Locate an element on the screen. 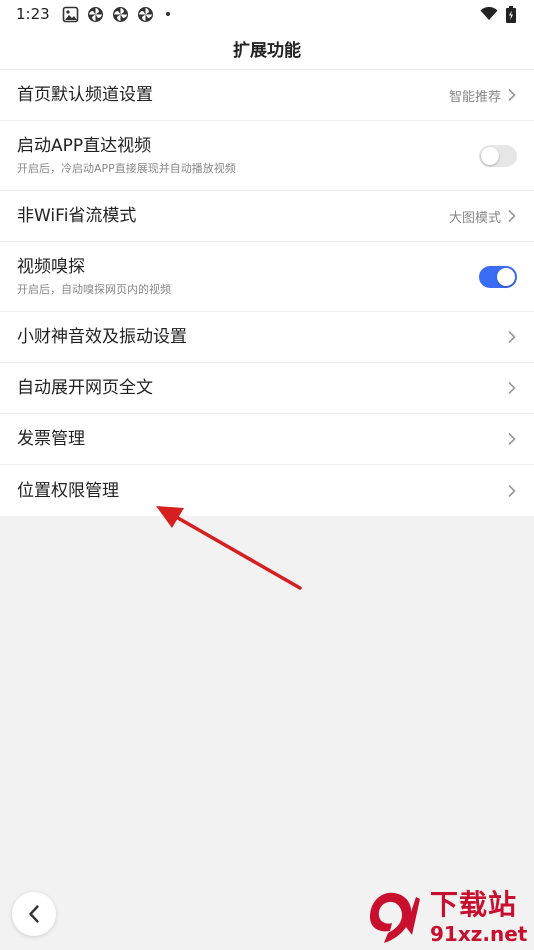  page-header: 扩展功能 is located at coordinates (267, 49).